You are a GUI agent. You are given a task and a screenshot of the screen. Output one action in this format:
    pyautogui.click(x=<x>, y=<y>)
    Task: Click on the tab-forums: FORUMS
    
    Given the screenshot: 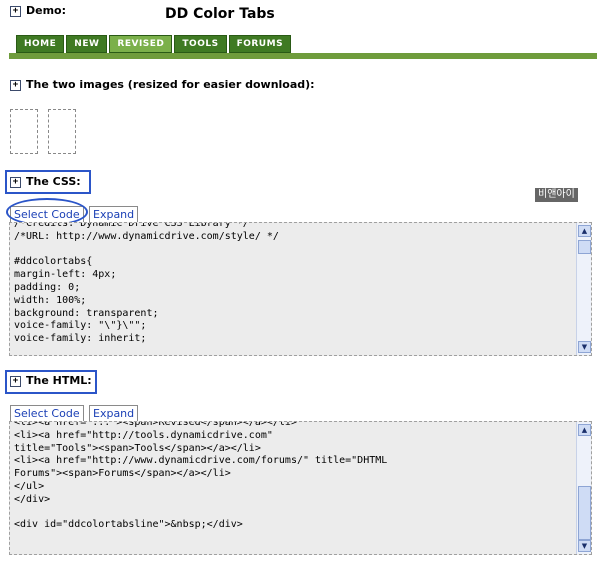 What is the action you would take?
    pyautogui.click(x=260, y=44)
    